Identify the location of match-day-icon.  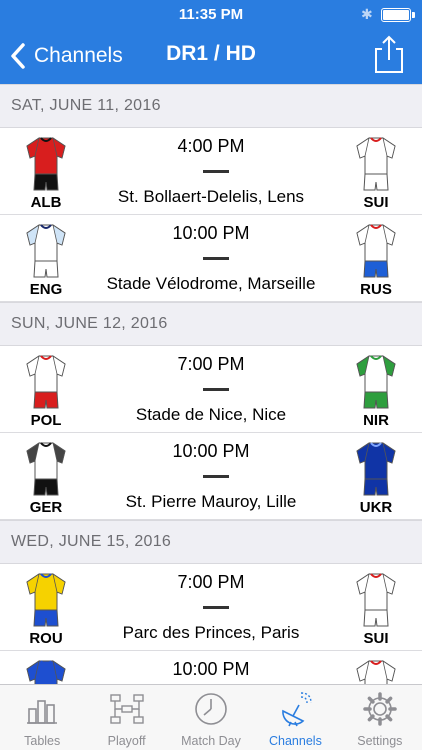
(211, 709).